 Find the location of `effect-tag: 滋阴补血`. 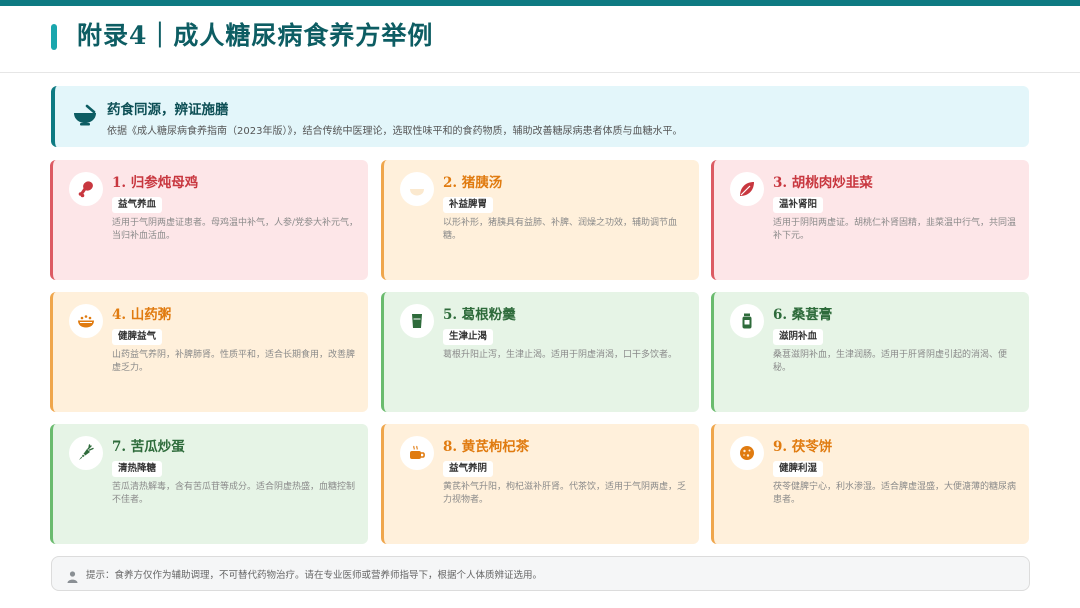

effect-tag: 滋阴补血 is located at coordinates (798, 337).